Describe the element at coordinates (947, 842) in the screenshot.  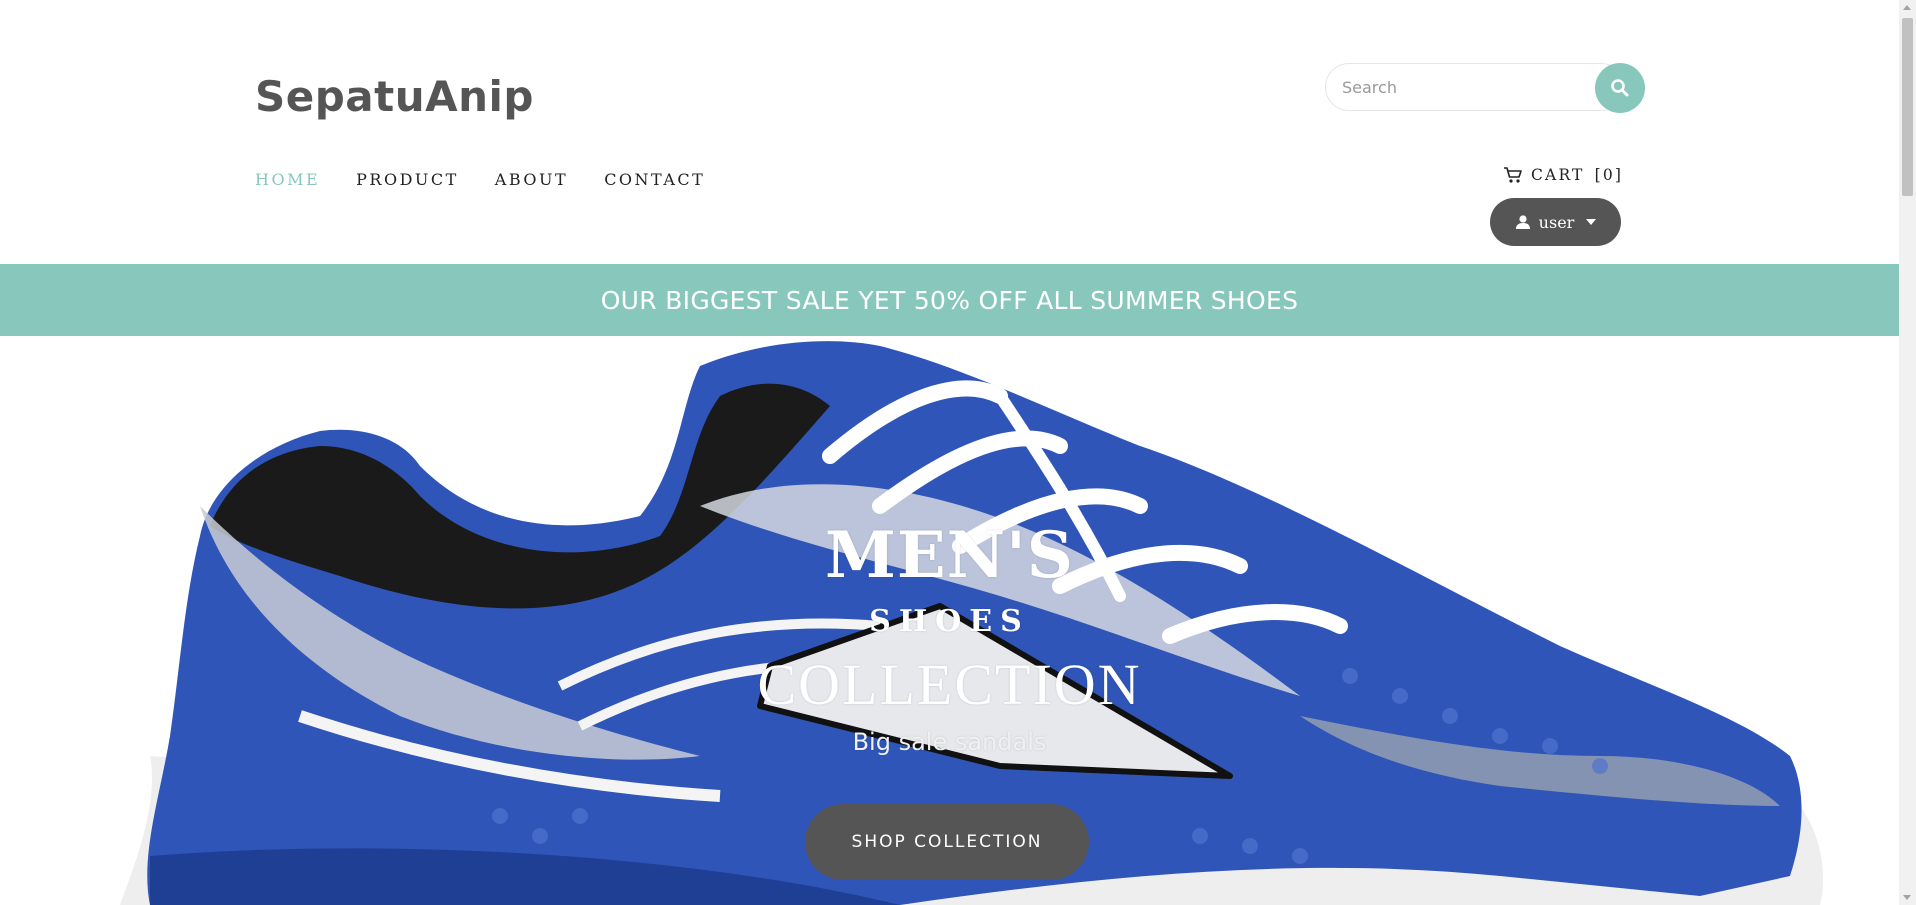
I see `shop-collection-button: SHOP COLLECTION` at that location.